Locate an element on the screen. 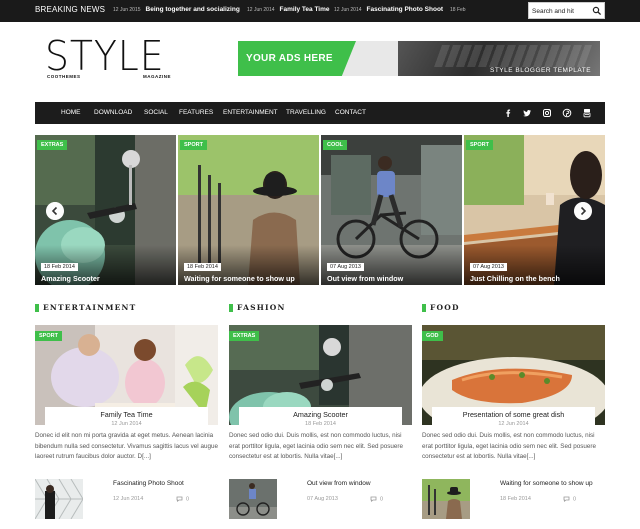  site-logo: STYLE COOTHEMES MAGAZINE is located at coordinates (110, 59).